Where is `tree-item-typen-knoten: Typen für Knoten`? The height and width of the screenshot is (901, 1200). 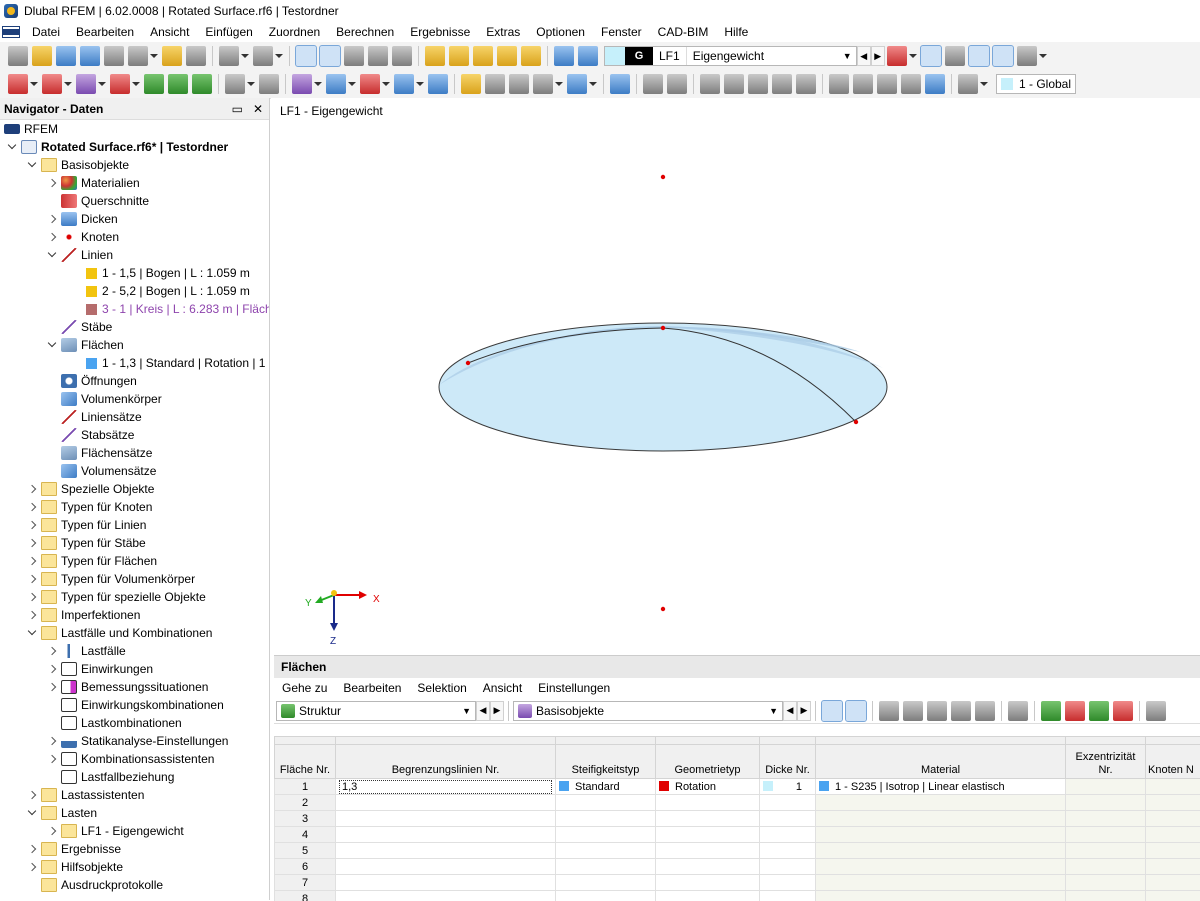 tree-item-typen-knoten: Typen für Knoten is located at coordinates (134, 507).